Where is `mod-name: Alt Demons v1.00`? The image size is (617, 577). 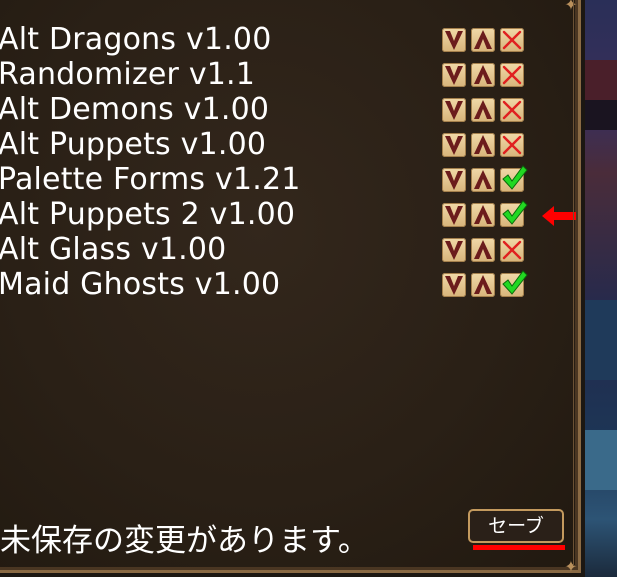 mod-name: Alt Demons v1.00 is located at coordinates (135, 109).